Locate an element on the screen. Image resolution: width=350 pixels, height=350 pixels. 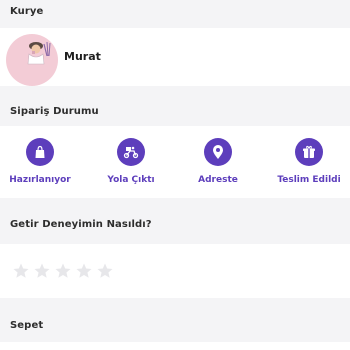
courier-avatar is located at coordinates (32, 60).